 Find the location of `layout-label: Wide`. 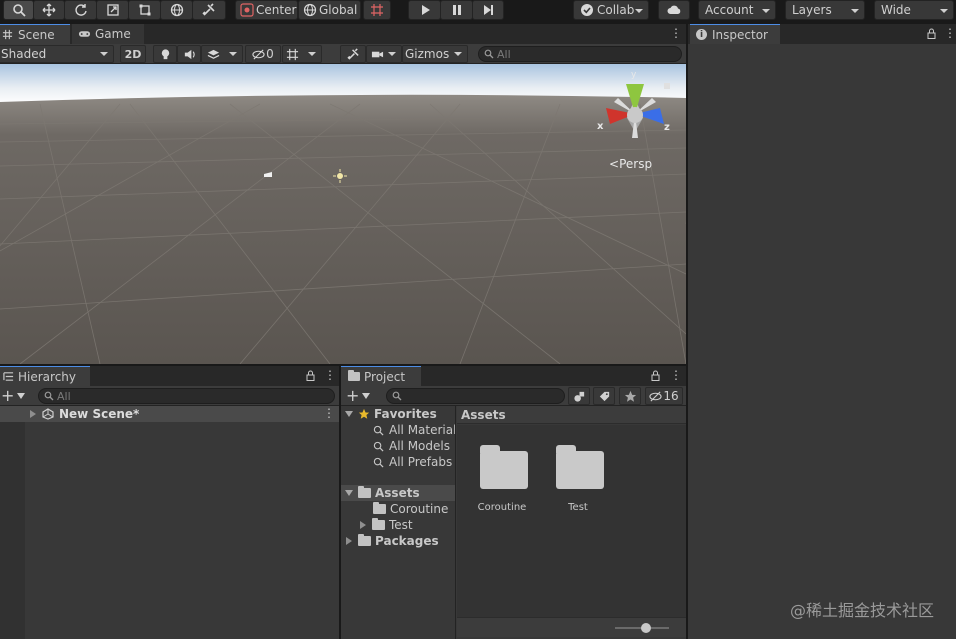

layout-label: Wide is located at coordinates (896, 10).